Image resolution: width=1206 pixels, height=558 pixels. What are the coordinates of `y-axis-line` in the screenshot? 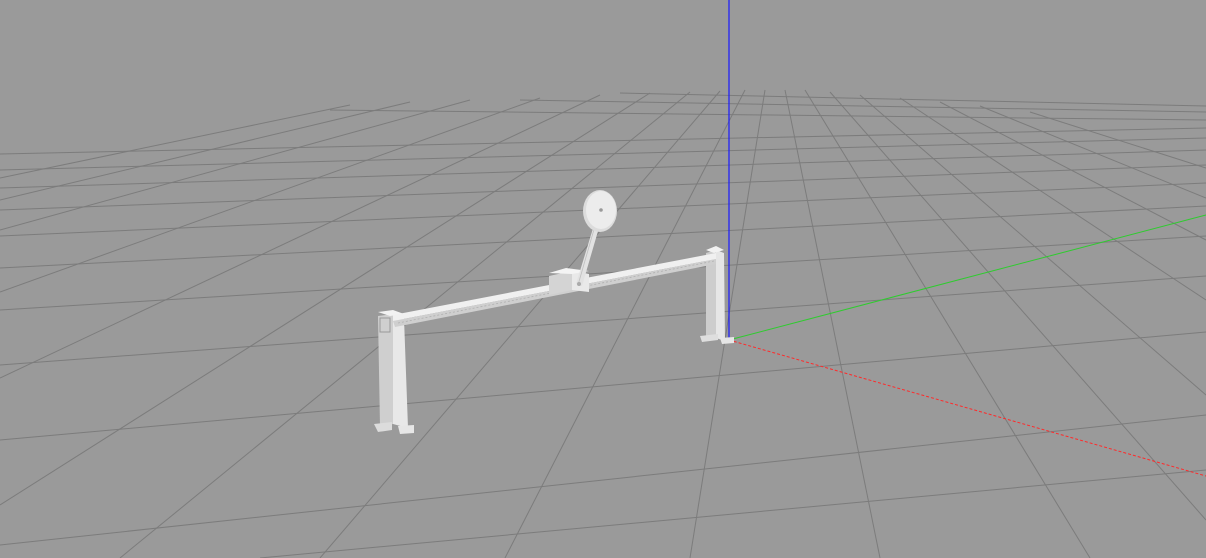 It's located at (967, 277).